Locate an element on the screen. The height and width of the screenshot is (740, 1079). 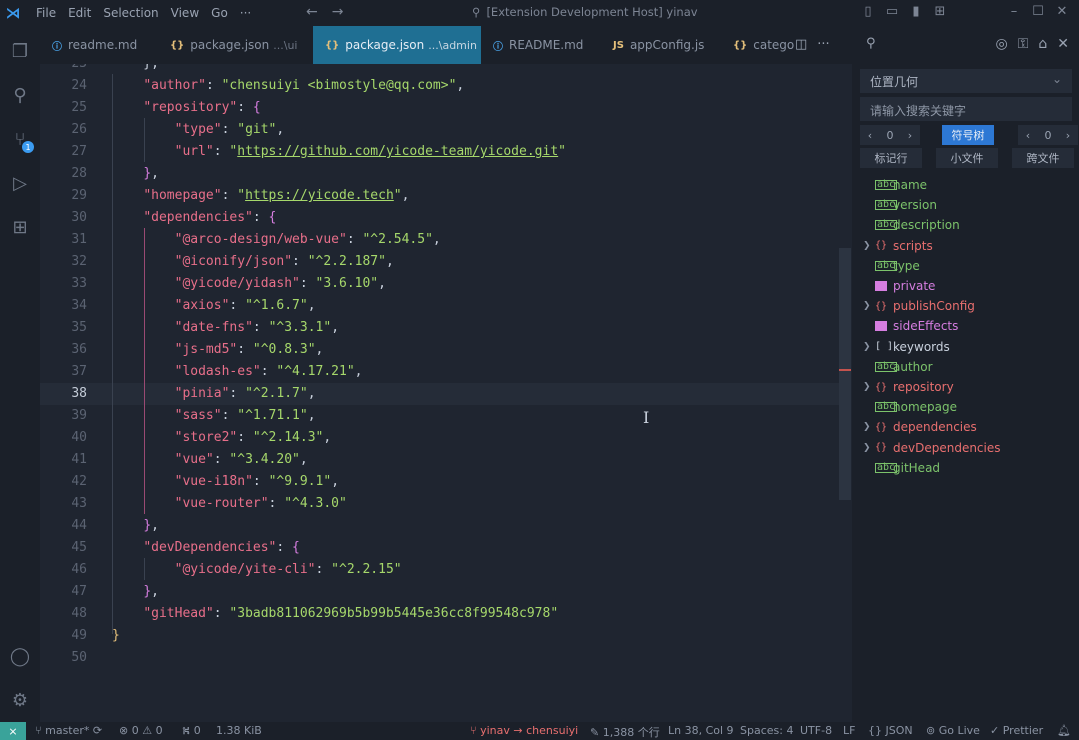
tree-node-sideeffects: sideEffects is located at coordinates (965, 326).